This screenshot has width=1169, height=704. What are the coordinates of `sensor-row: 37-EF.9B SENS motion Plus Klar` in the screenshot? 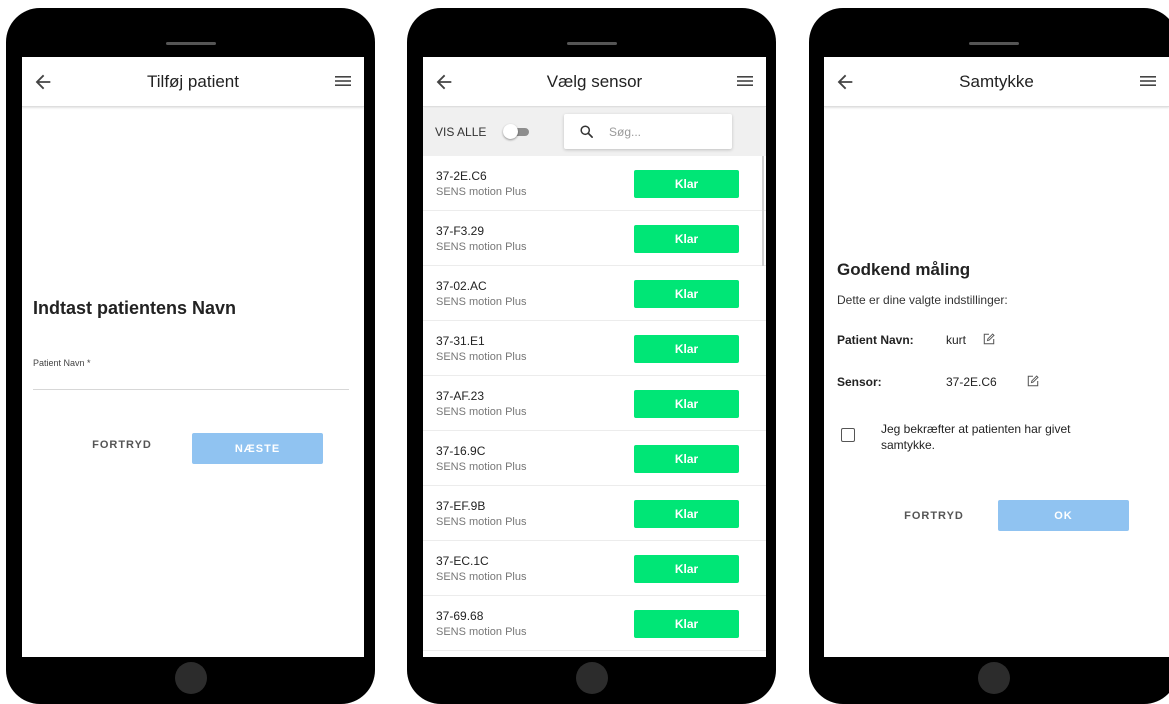 It's located at (594, 513).